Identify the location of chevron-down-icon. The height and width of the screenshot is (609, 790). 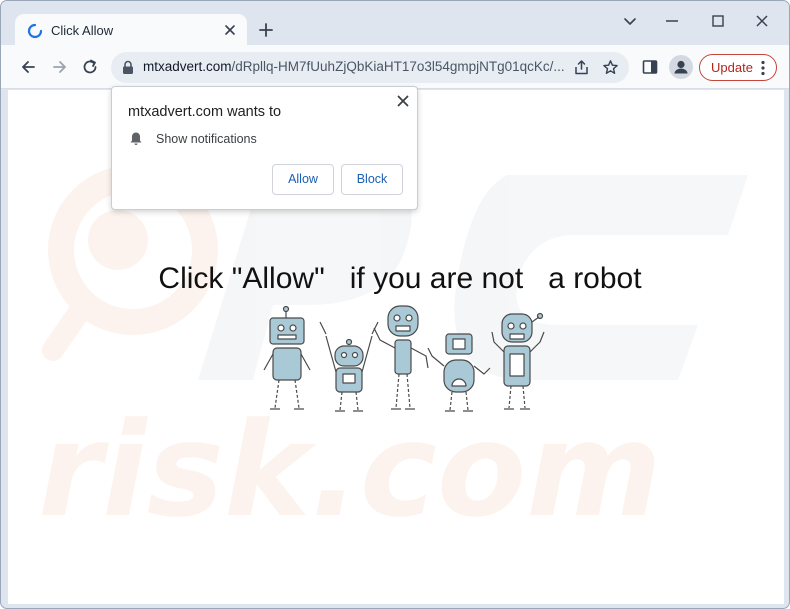
(630, 21).